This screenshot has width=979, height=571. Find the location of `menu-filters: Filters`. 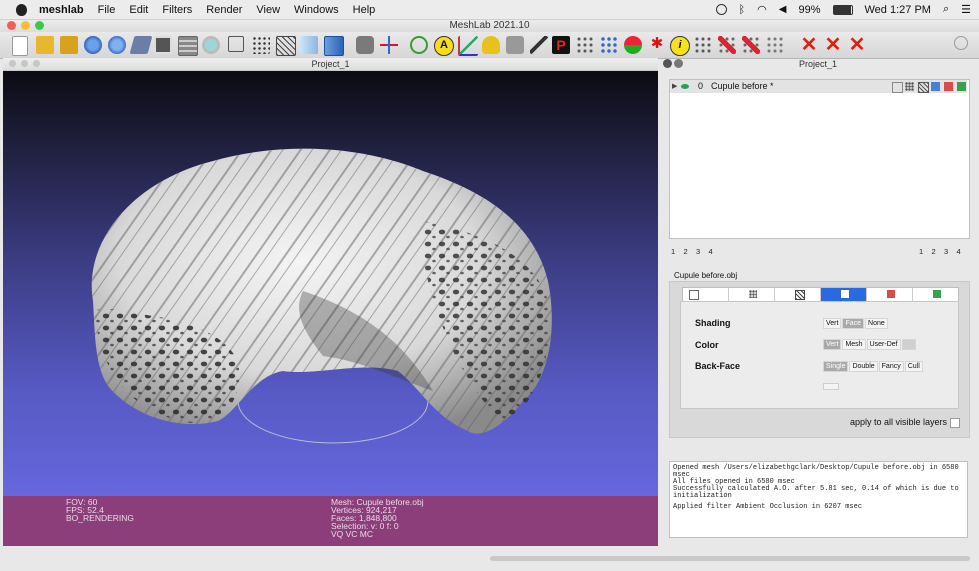

menu-filters: Filters is located at coordinates (177, 10).